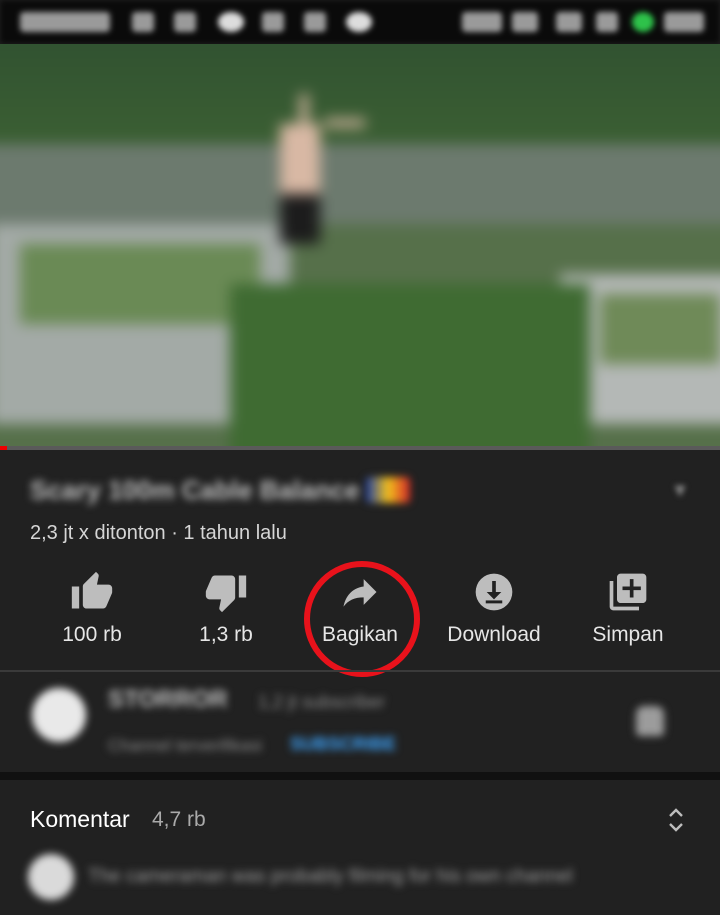 The width and height of the screenshot is (720, 915). What do you see at coordinates (322, 702) in the screenshot?
I see `subscriber-count: 1,2 jt subscriber` at bounding box center [322, 702].